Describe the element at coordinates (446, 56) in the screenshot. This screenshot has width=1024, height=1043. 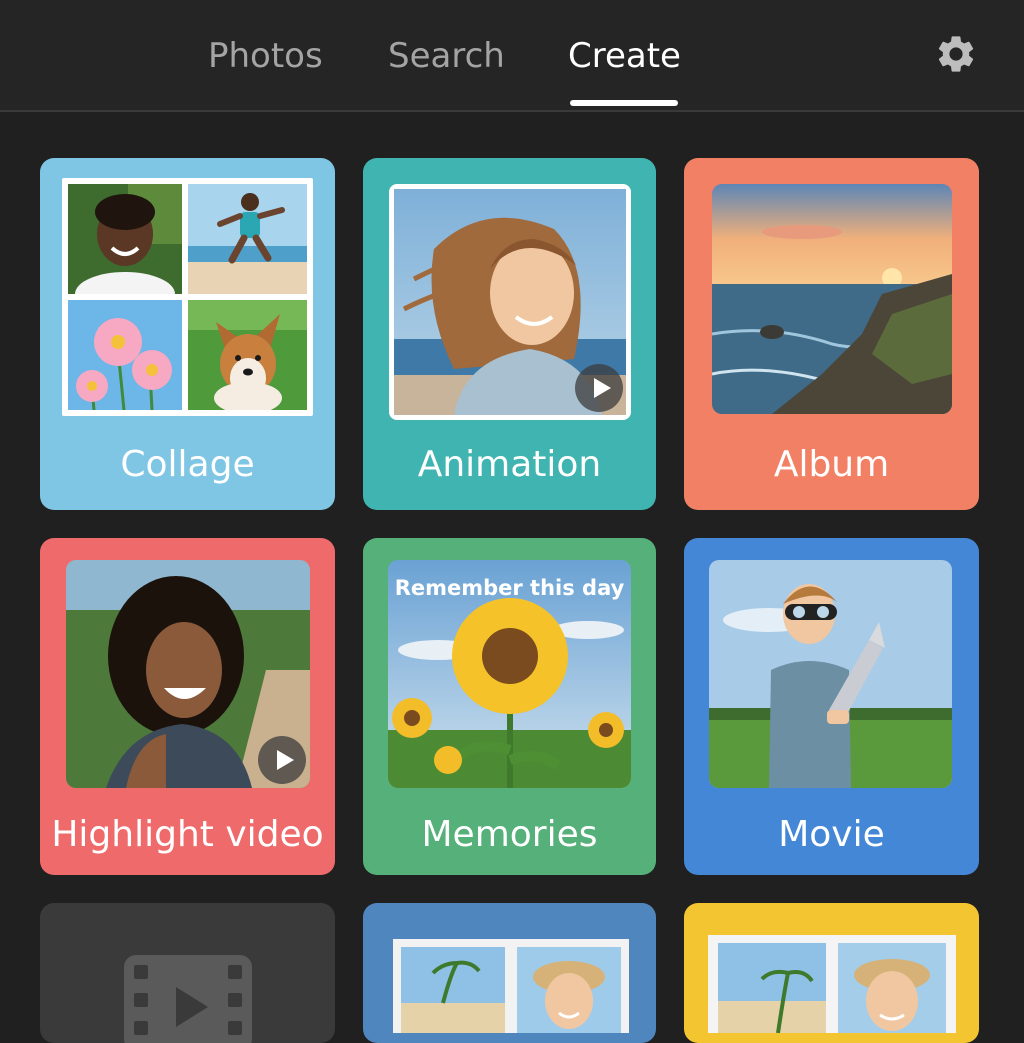
I see `tab-search: Search` at that location.